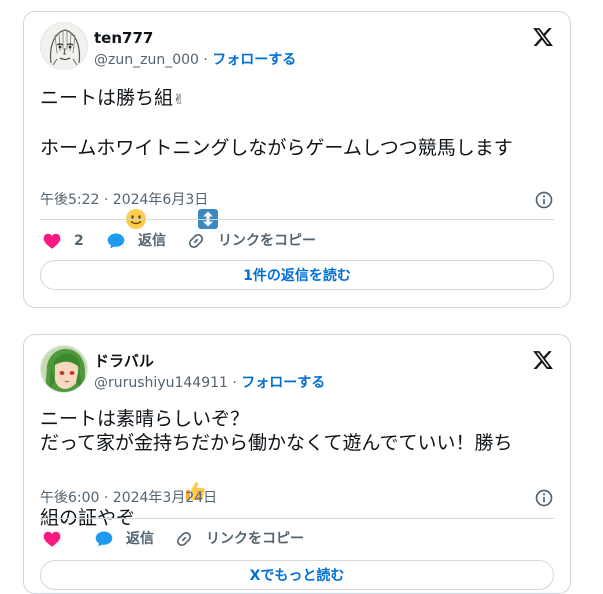  Describe the element at coordinates (63, 241) in the screenshot. I see `like-button: 2` at that location.